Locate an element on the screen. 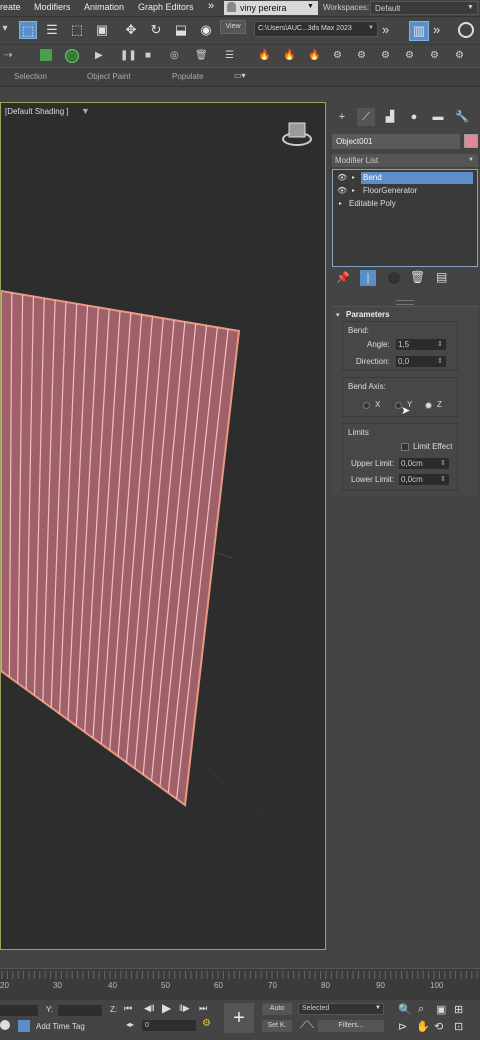  dropdown-icon: ▾ is located at coordinates (5, 29).